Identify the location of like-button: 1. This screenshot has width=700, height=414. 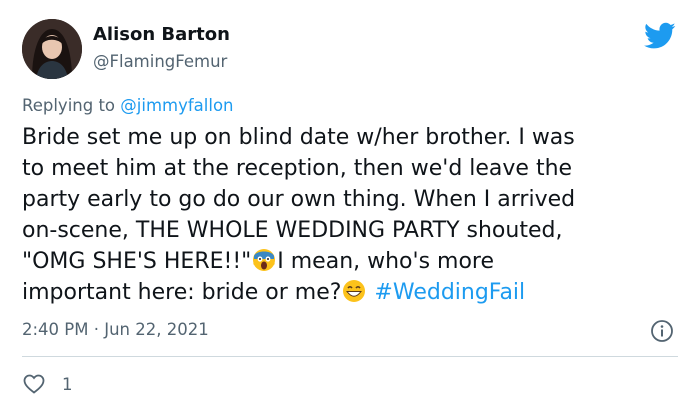
(47, 384).